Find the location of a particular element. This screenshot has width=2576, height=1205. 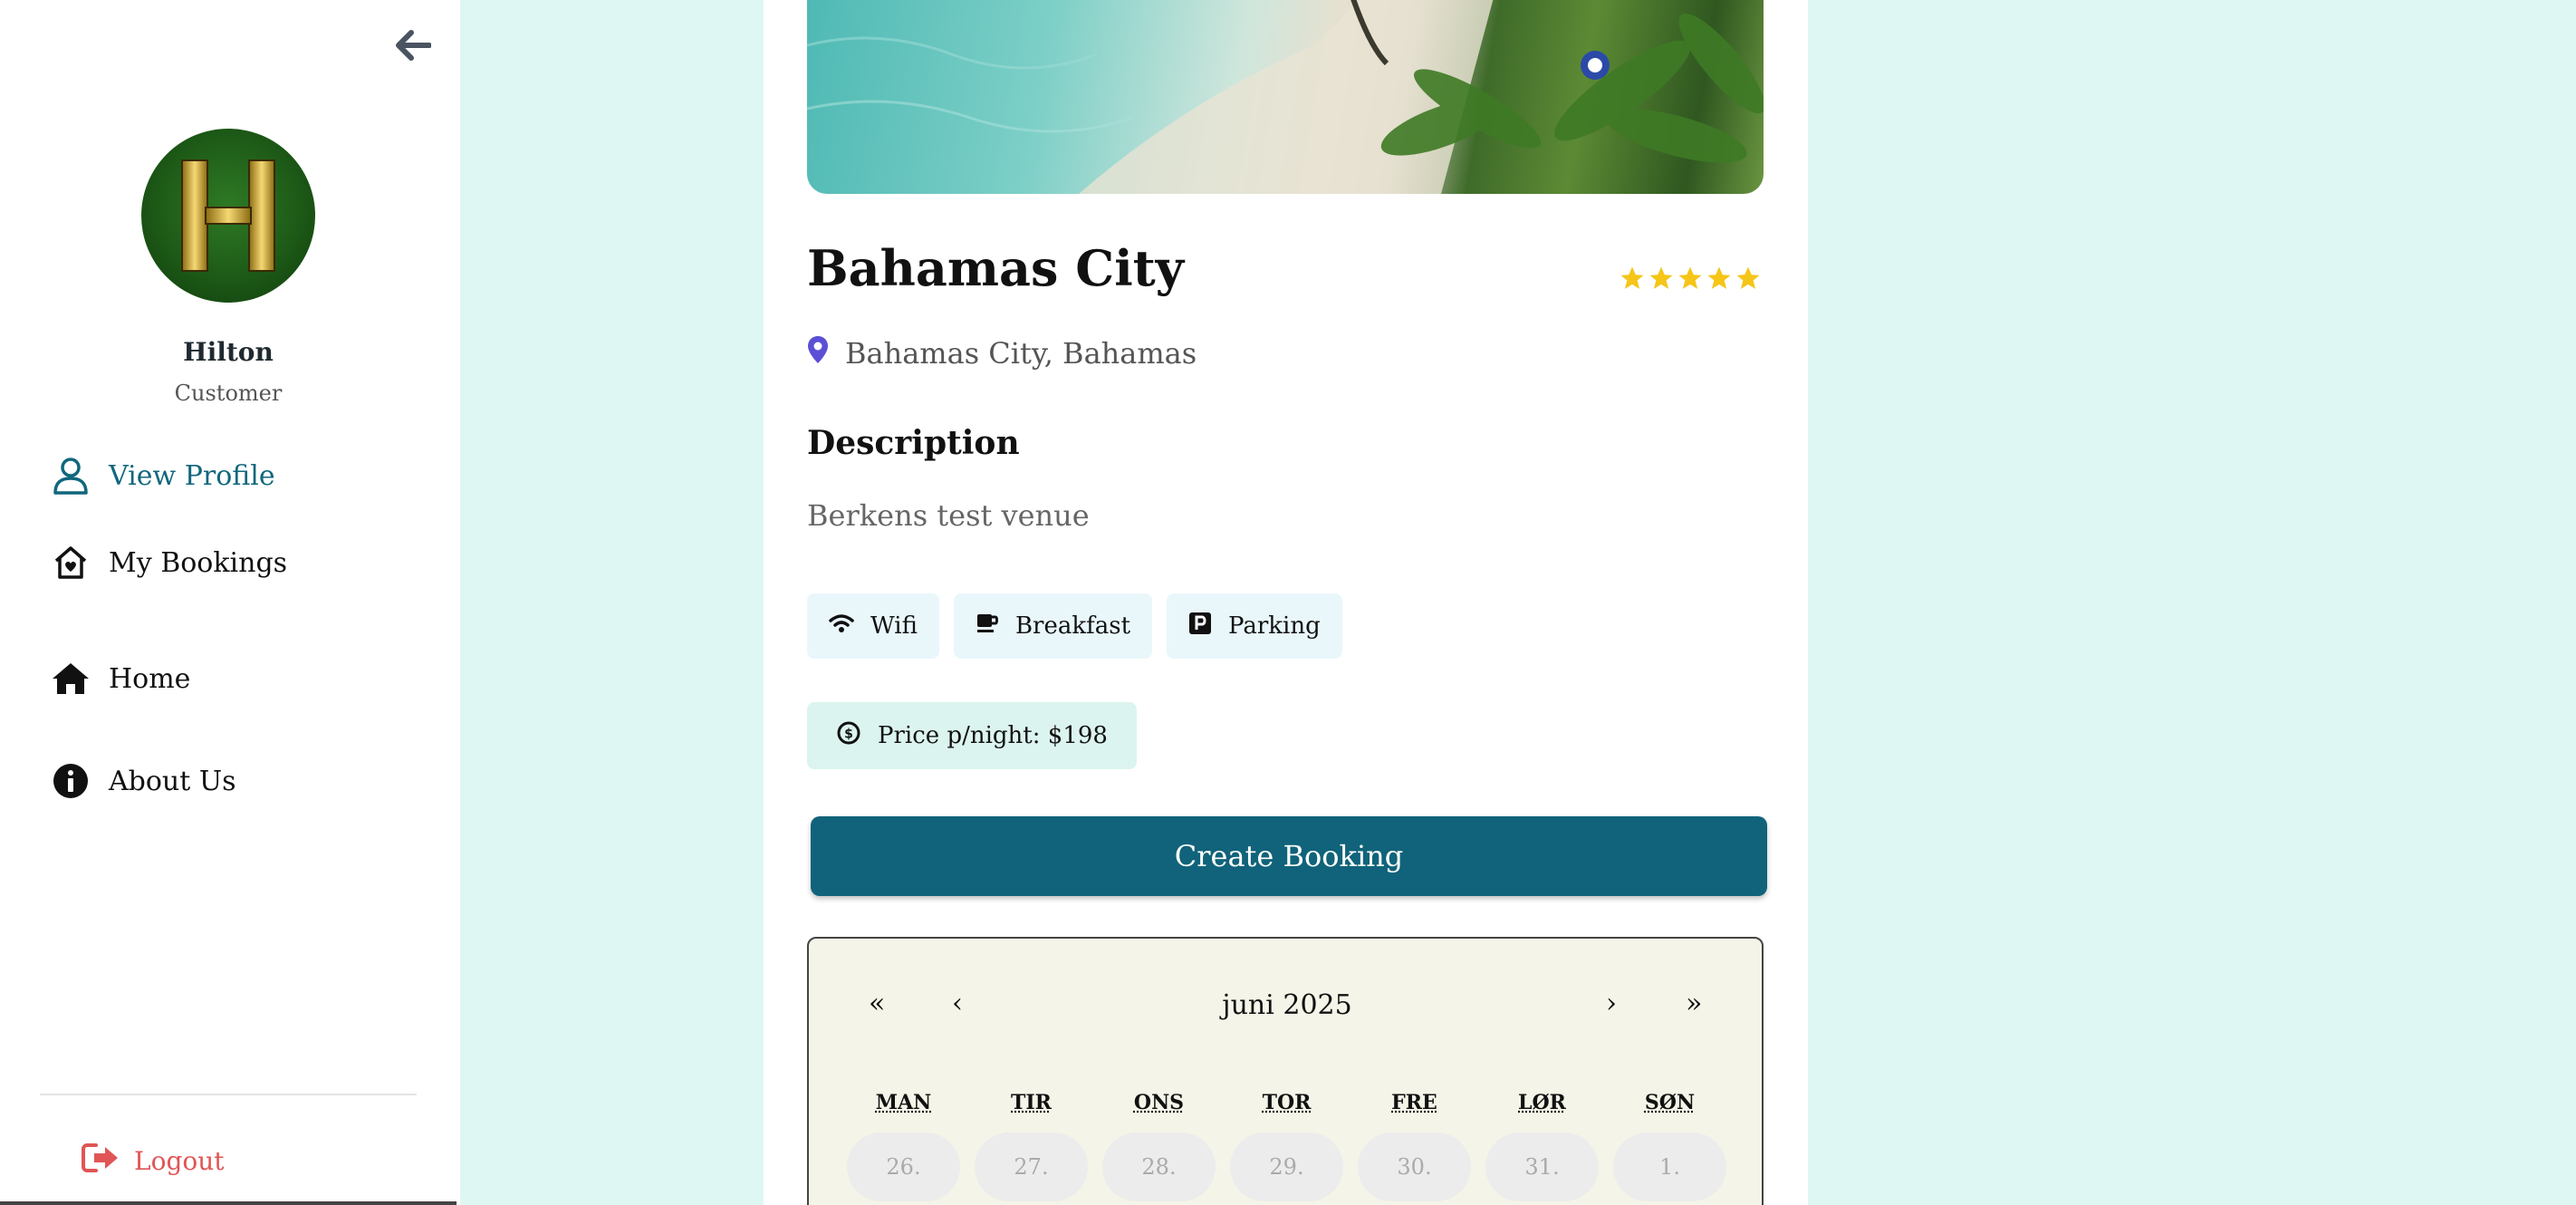

calendar-day-label: 26. is located at coordinates (903, 1167).